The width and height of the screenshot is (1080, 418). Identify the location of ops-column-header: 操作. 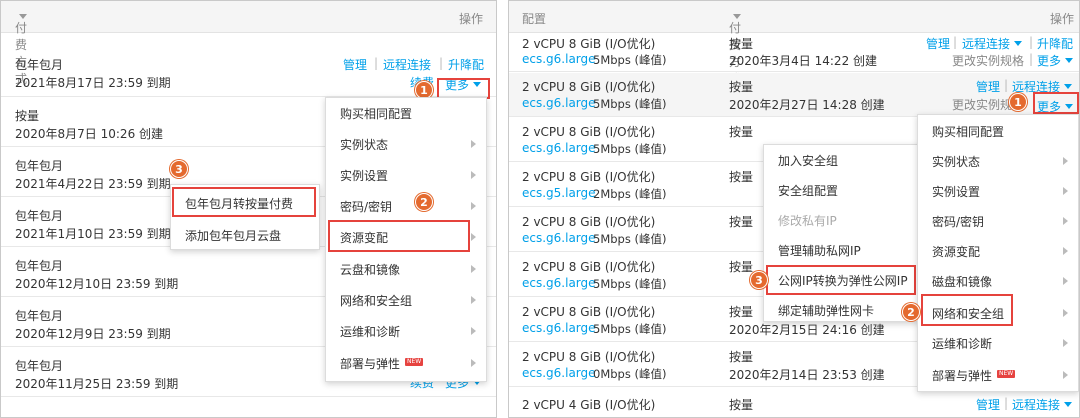
(1062, 19).